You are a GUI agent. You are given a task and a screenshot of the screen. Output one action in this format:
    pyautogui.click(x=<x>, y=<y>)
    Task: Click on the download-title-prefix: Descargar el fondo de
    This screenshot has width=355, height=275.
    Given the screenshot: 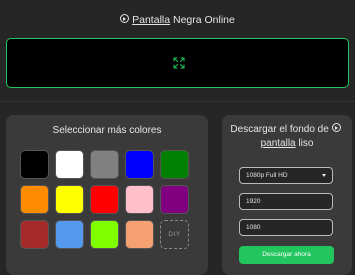 What is the action you would take?
    pyautogui.click(x=279, y=129)
    